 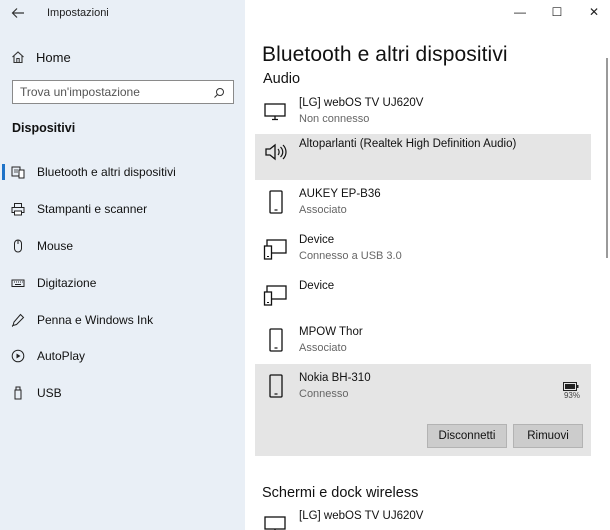 What do you see at coordinates (219, 92) in the screenshot?
I see `search-icon` at bounding box center [219, 92].